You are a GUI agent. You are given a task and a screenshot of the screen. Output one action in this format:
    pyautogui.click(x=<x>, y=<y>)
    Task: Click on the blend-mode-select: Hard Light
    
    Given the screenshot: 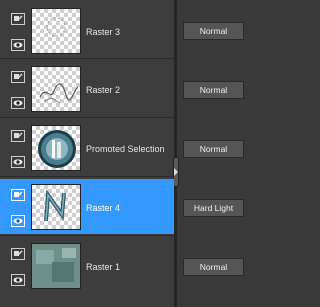 What is the action you would take?
    pyautogui.click(x=213, y=208)
    